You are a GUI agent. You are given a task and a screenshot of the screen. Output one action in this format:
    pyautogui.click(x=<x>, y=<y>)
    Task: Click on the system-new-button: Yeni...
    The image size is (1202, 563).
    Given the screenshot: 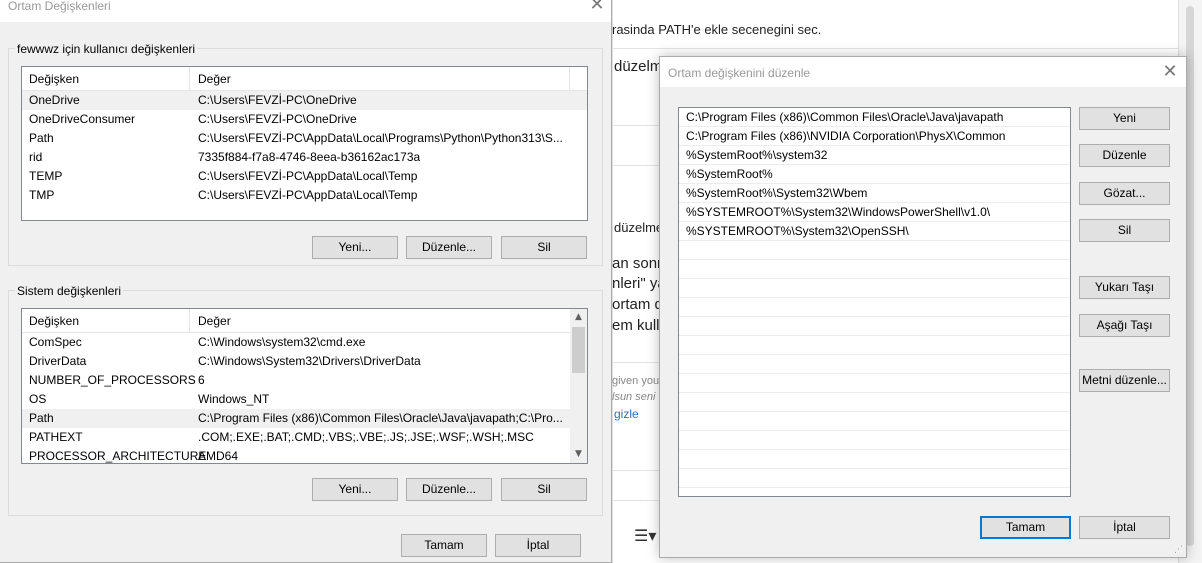 What is the action you would take?
    pyautogui.click(x=355, y=489)
    